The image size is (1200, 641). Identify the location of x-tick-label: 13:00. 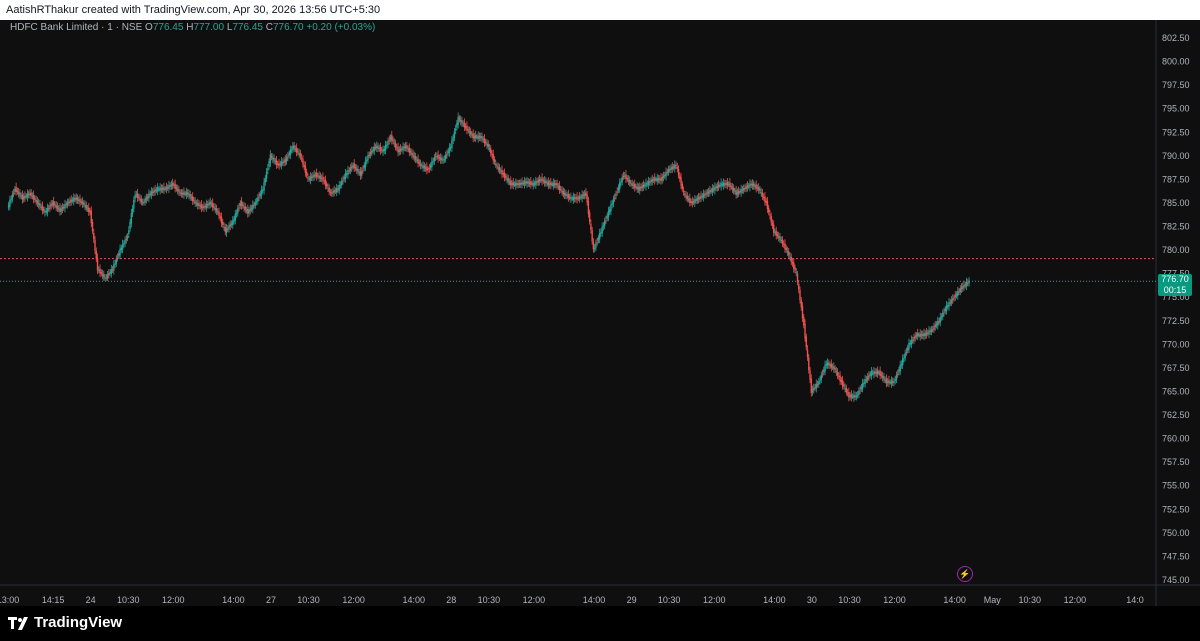
(9, 600).